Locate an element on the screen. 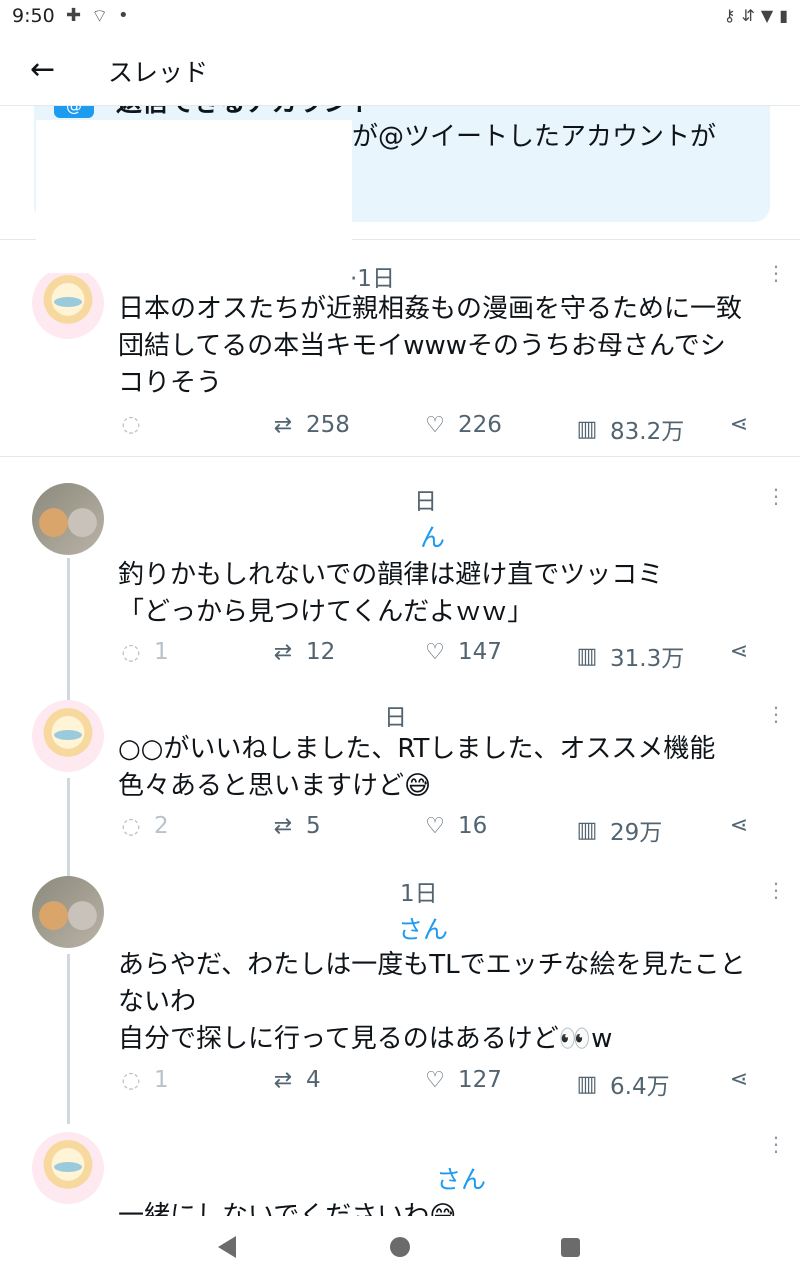  retweet-button: ⇄ 258 is located at coordinates (310, 425).